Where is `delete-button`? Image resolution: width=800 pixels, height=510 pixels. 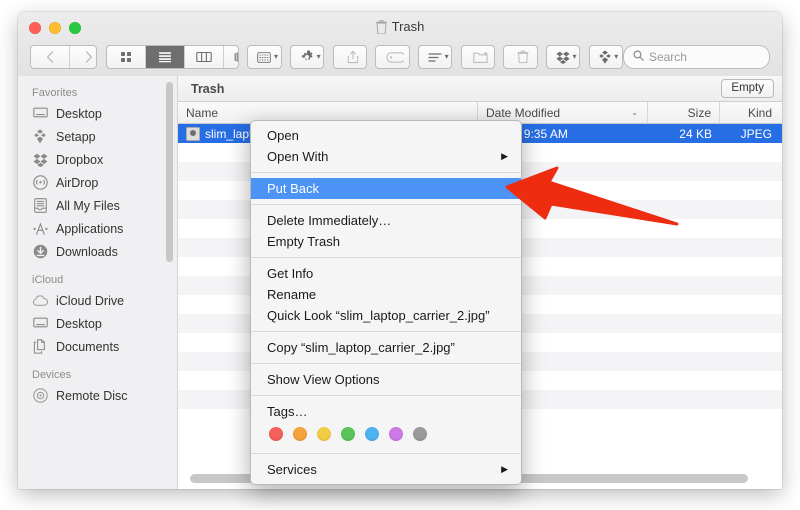 delete-button is located at coordinates (520, 57).